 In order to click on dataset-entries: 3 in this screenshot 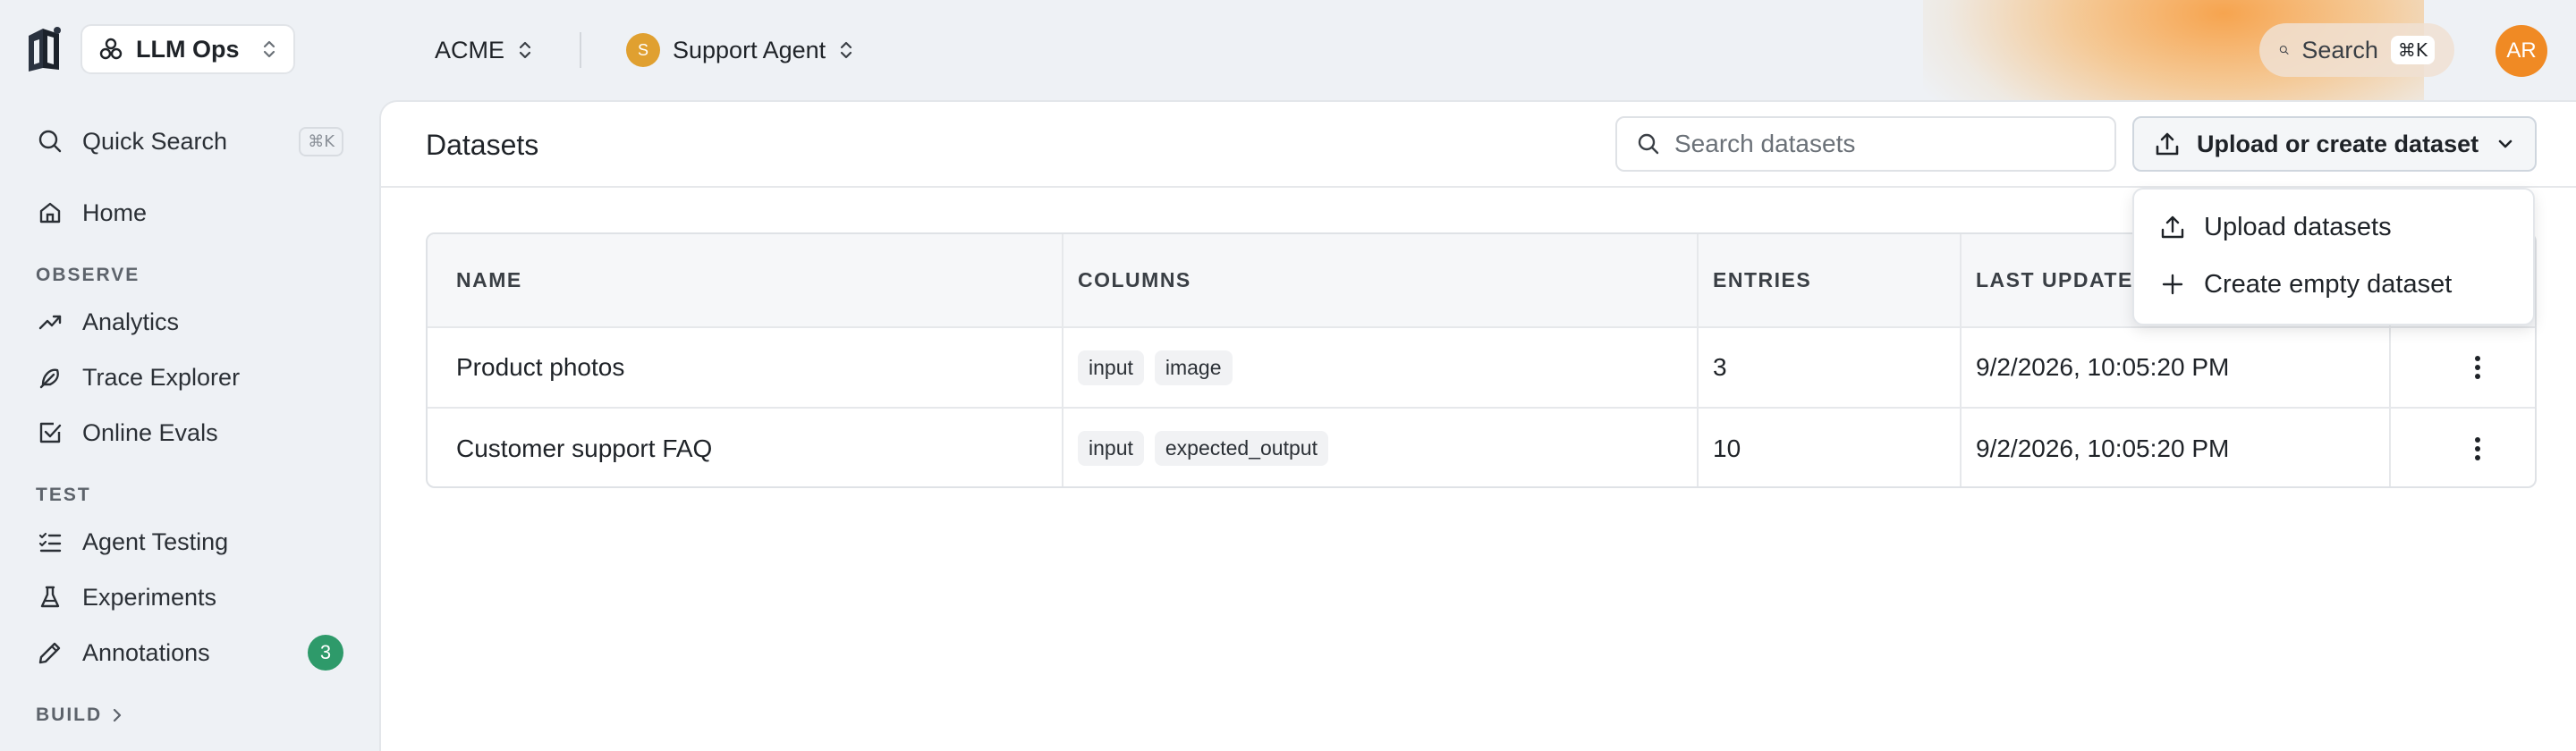, I will do `click(1830, 367)`.